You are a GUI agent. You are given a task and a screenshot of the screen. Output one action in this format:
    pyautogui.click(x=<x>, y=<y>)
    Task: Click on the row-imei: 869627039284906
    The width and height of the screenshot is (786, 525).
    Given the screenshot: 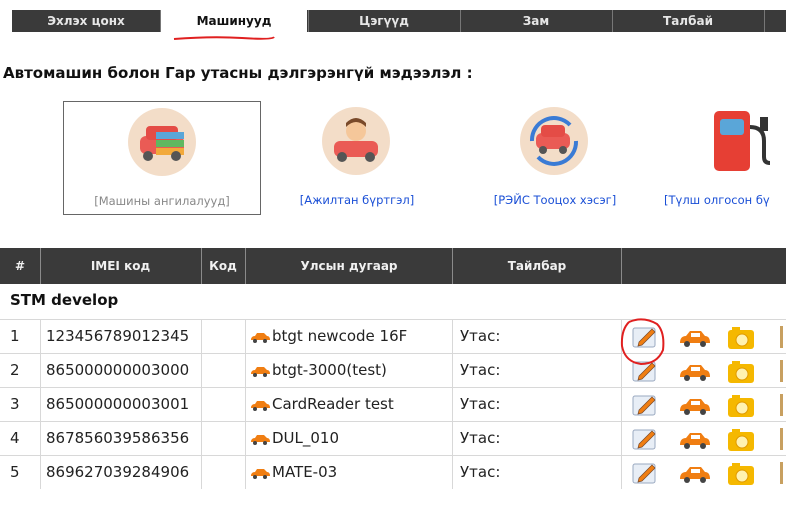 What is the action you would take?
    pyautogui.click(x=118, y=472)
    